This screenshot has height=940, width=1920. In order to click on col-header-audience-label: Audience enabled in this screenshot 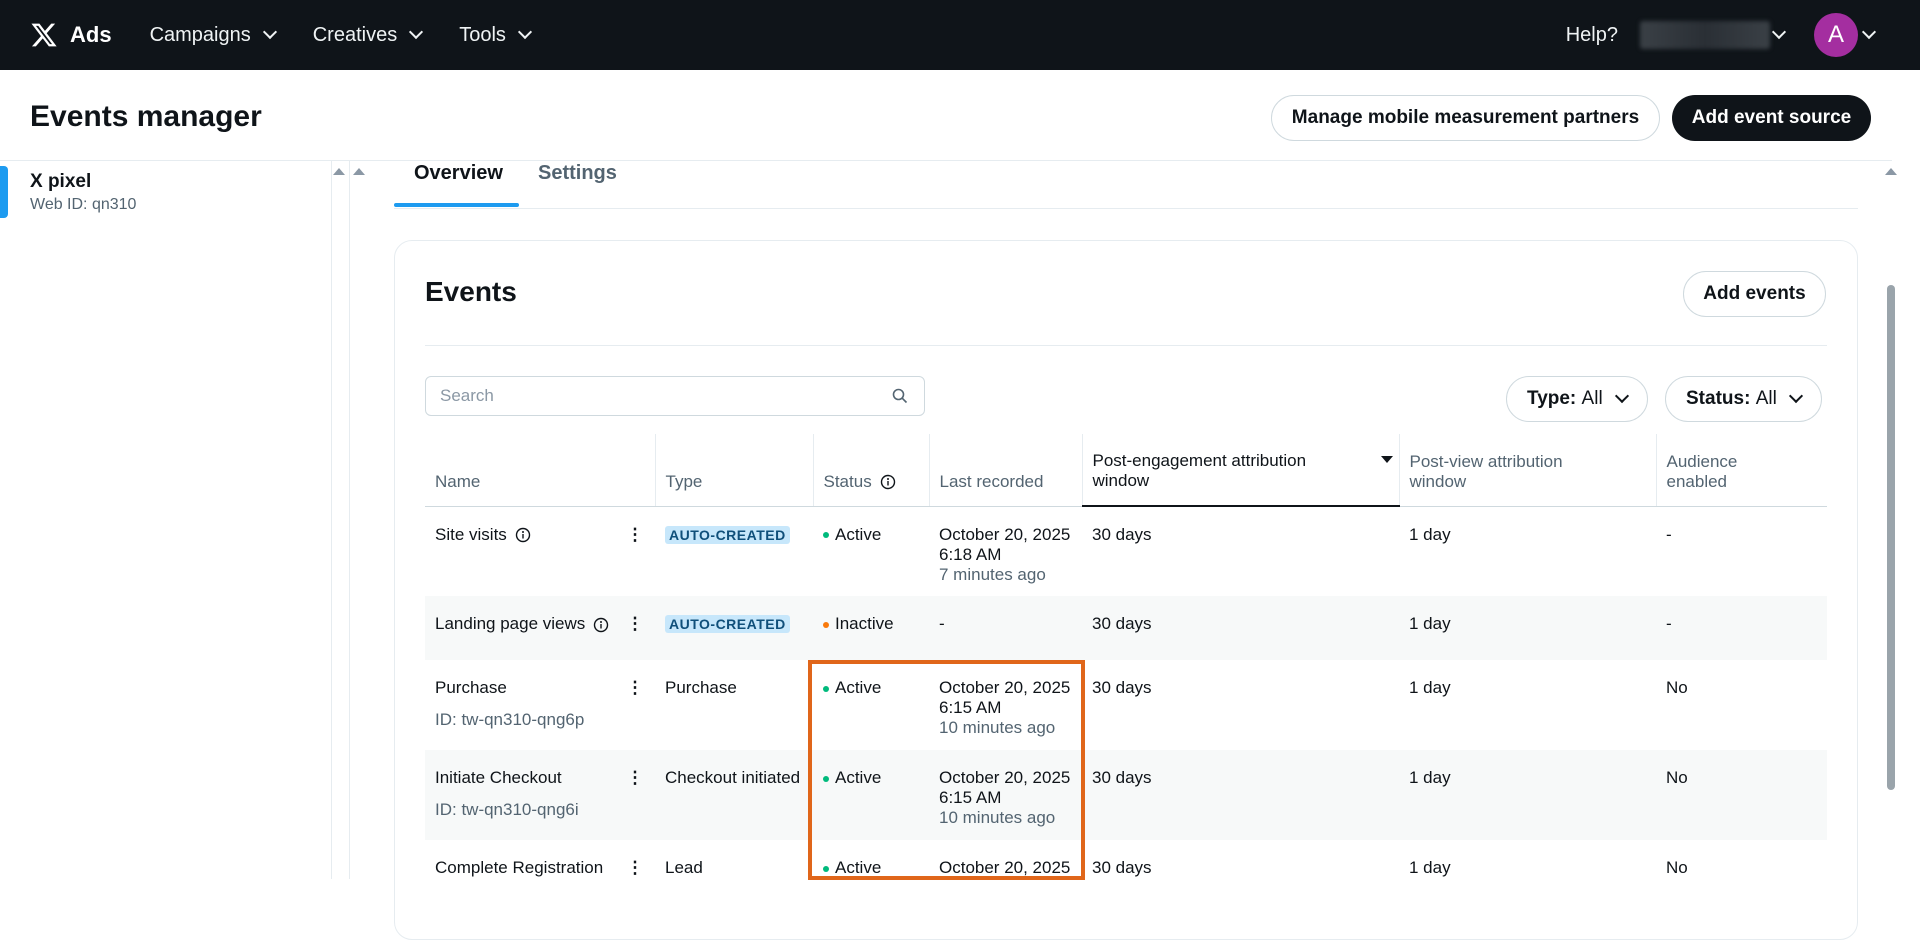, I will do `click(1702, 471)`.